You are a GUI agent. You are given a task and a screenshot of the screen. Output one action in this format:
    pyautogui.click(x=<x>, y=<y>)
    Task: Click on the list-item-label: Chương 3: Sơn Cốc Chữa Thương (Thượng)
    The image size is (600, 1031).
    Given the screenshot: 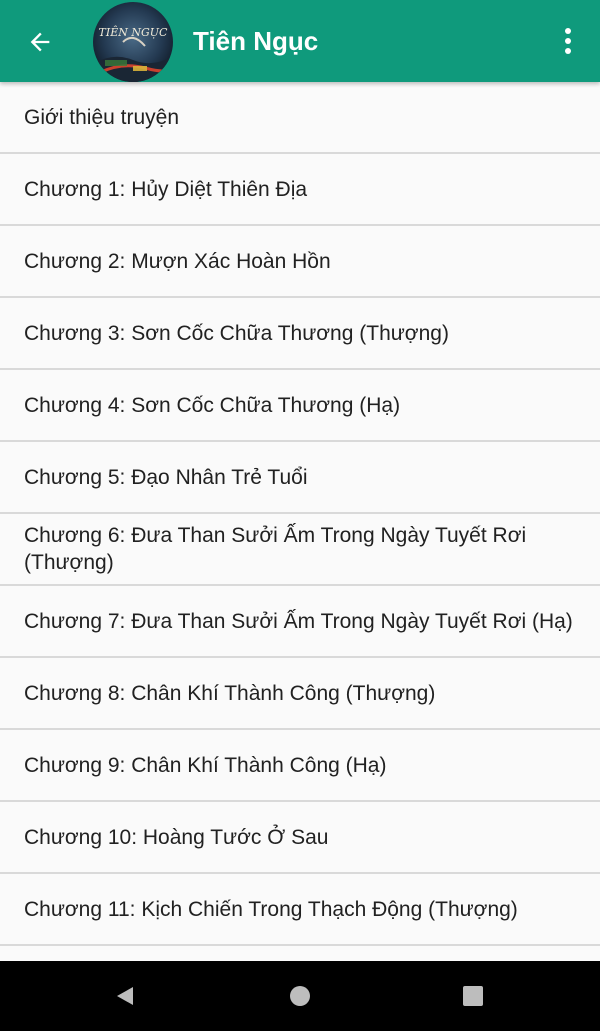 What is the action you would take?
    pyautogui.click(x=236, y=333)
    